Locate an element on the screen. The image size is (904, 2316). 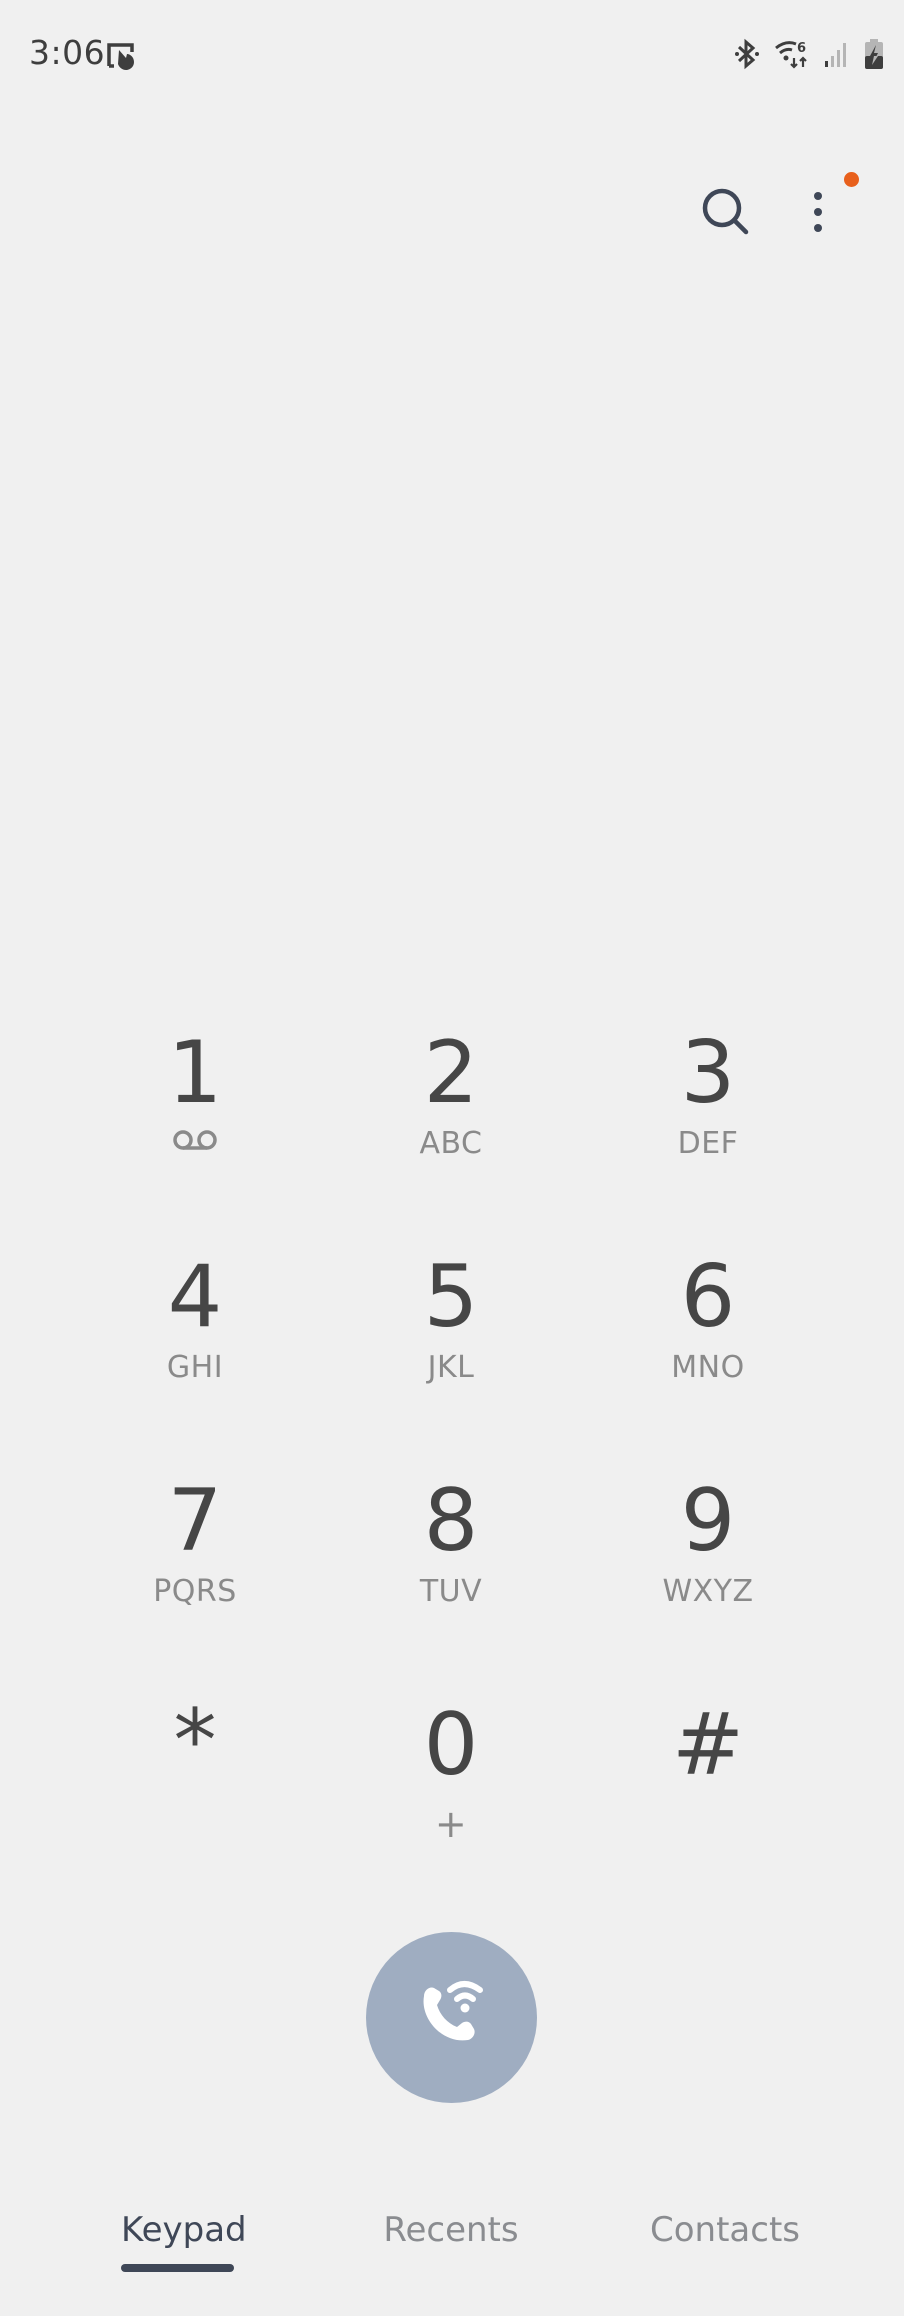
key-letters: MNO is located at coordinates (708, 1367).